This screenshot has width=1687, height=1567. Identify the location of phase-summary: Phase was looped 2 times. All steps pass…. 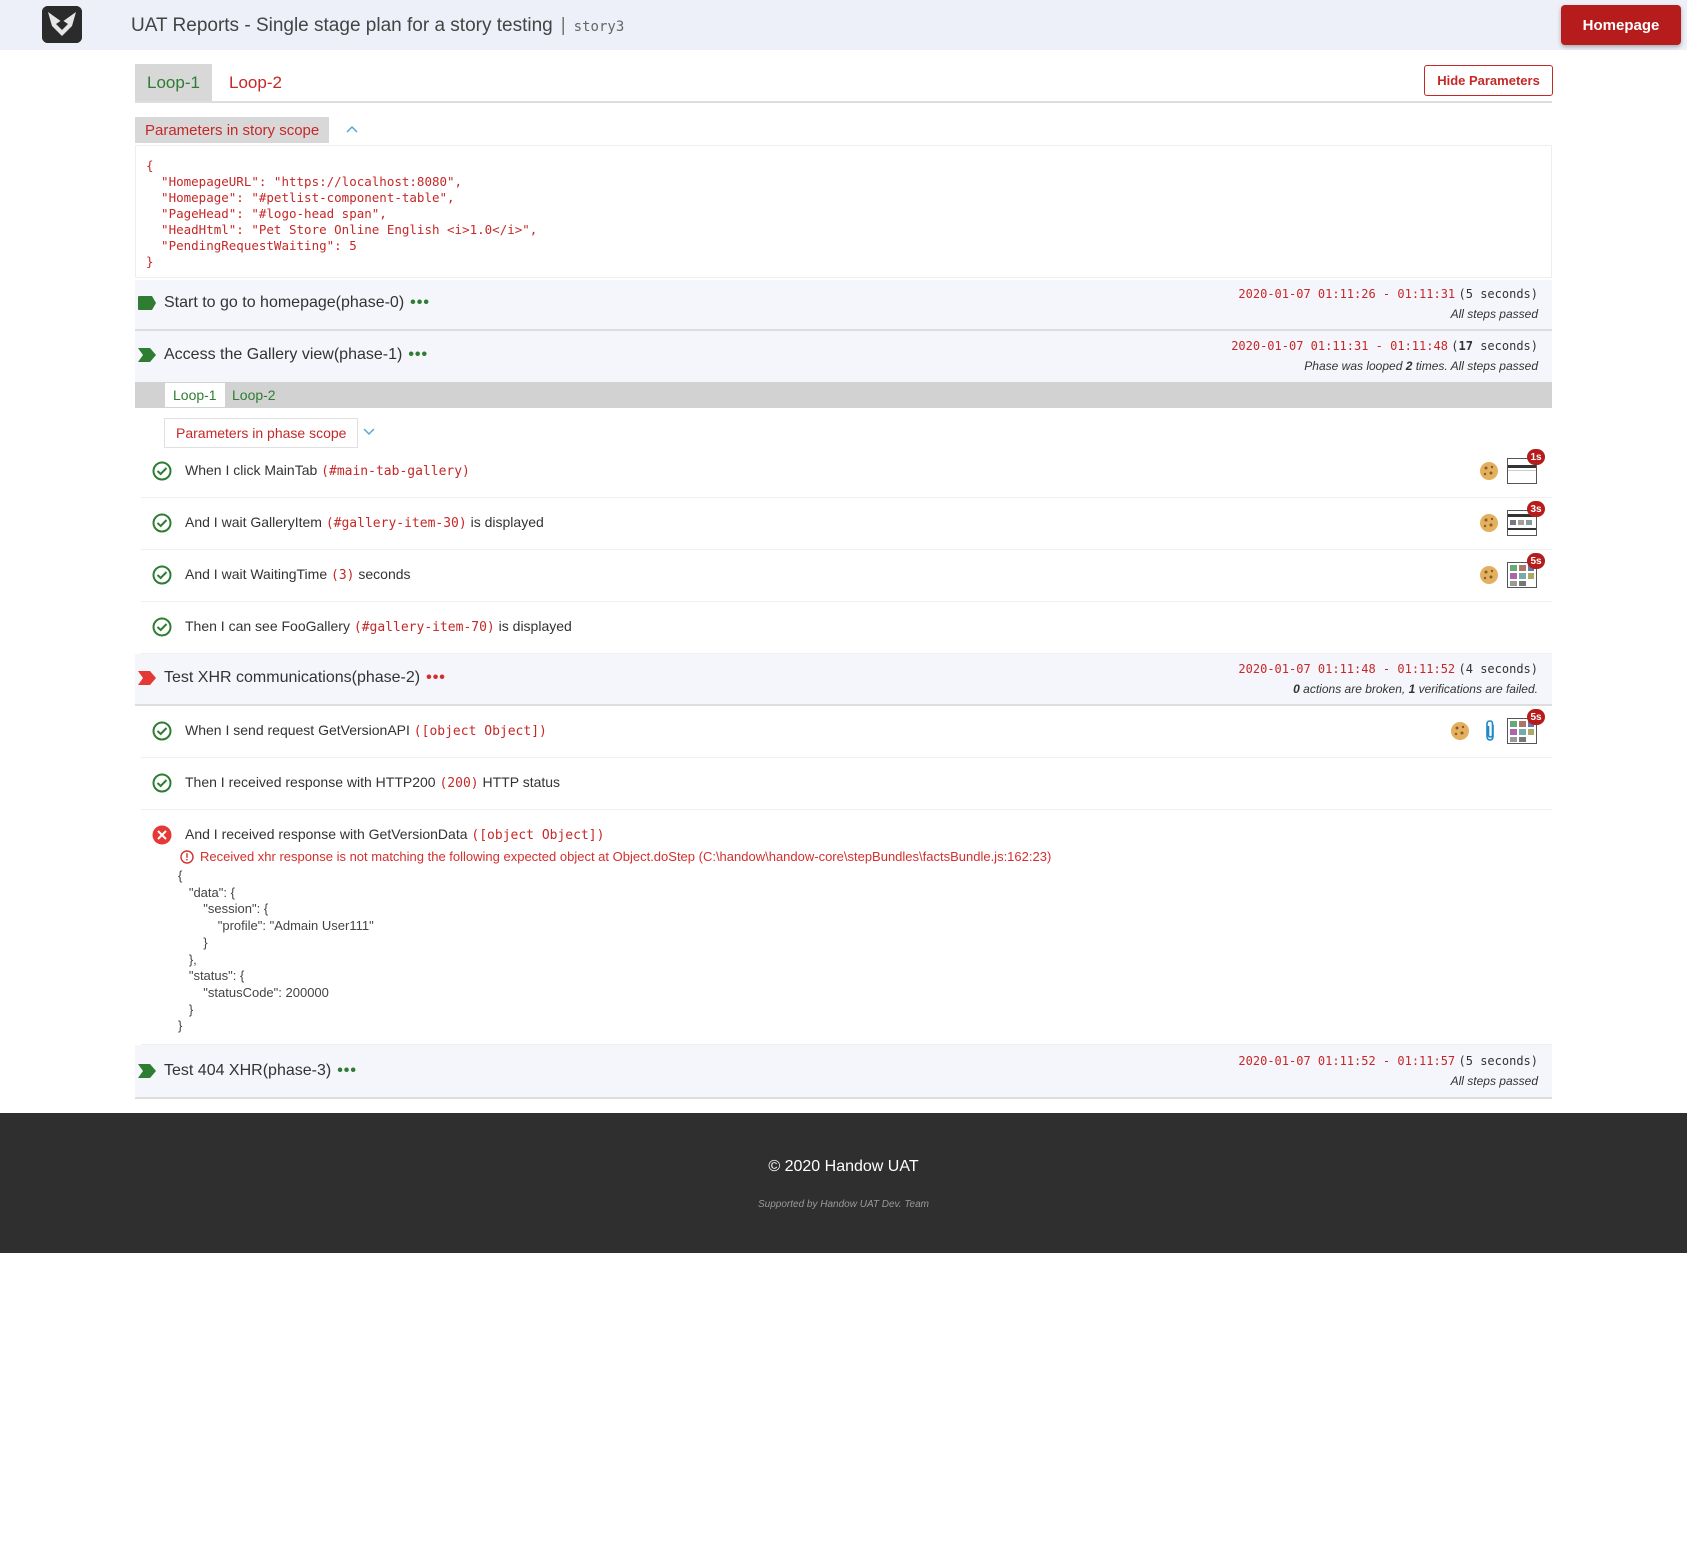
(1421, 366).